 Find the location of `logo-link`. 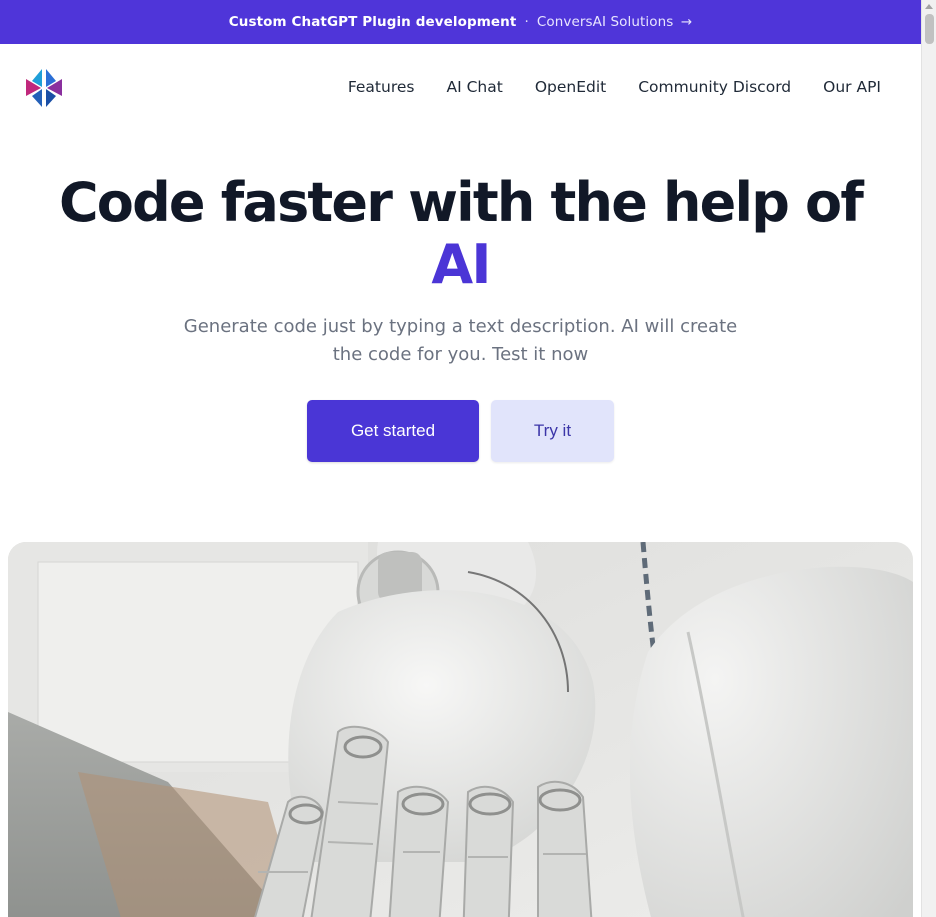

logo-link is located at coordinates (44, 88).